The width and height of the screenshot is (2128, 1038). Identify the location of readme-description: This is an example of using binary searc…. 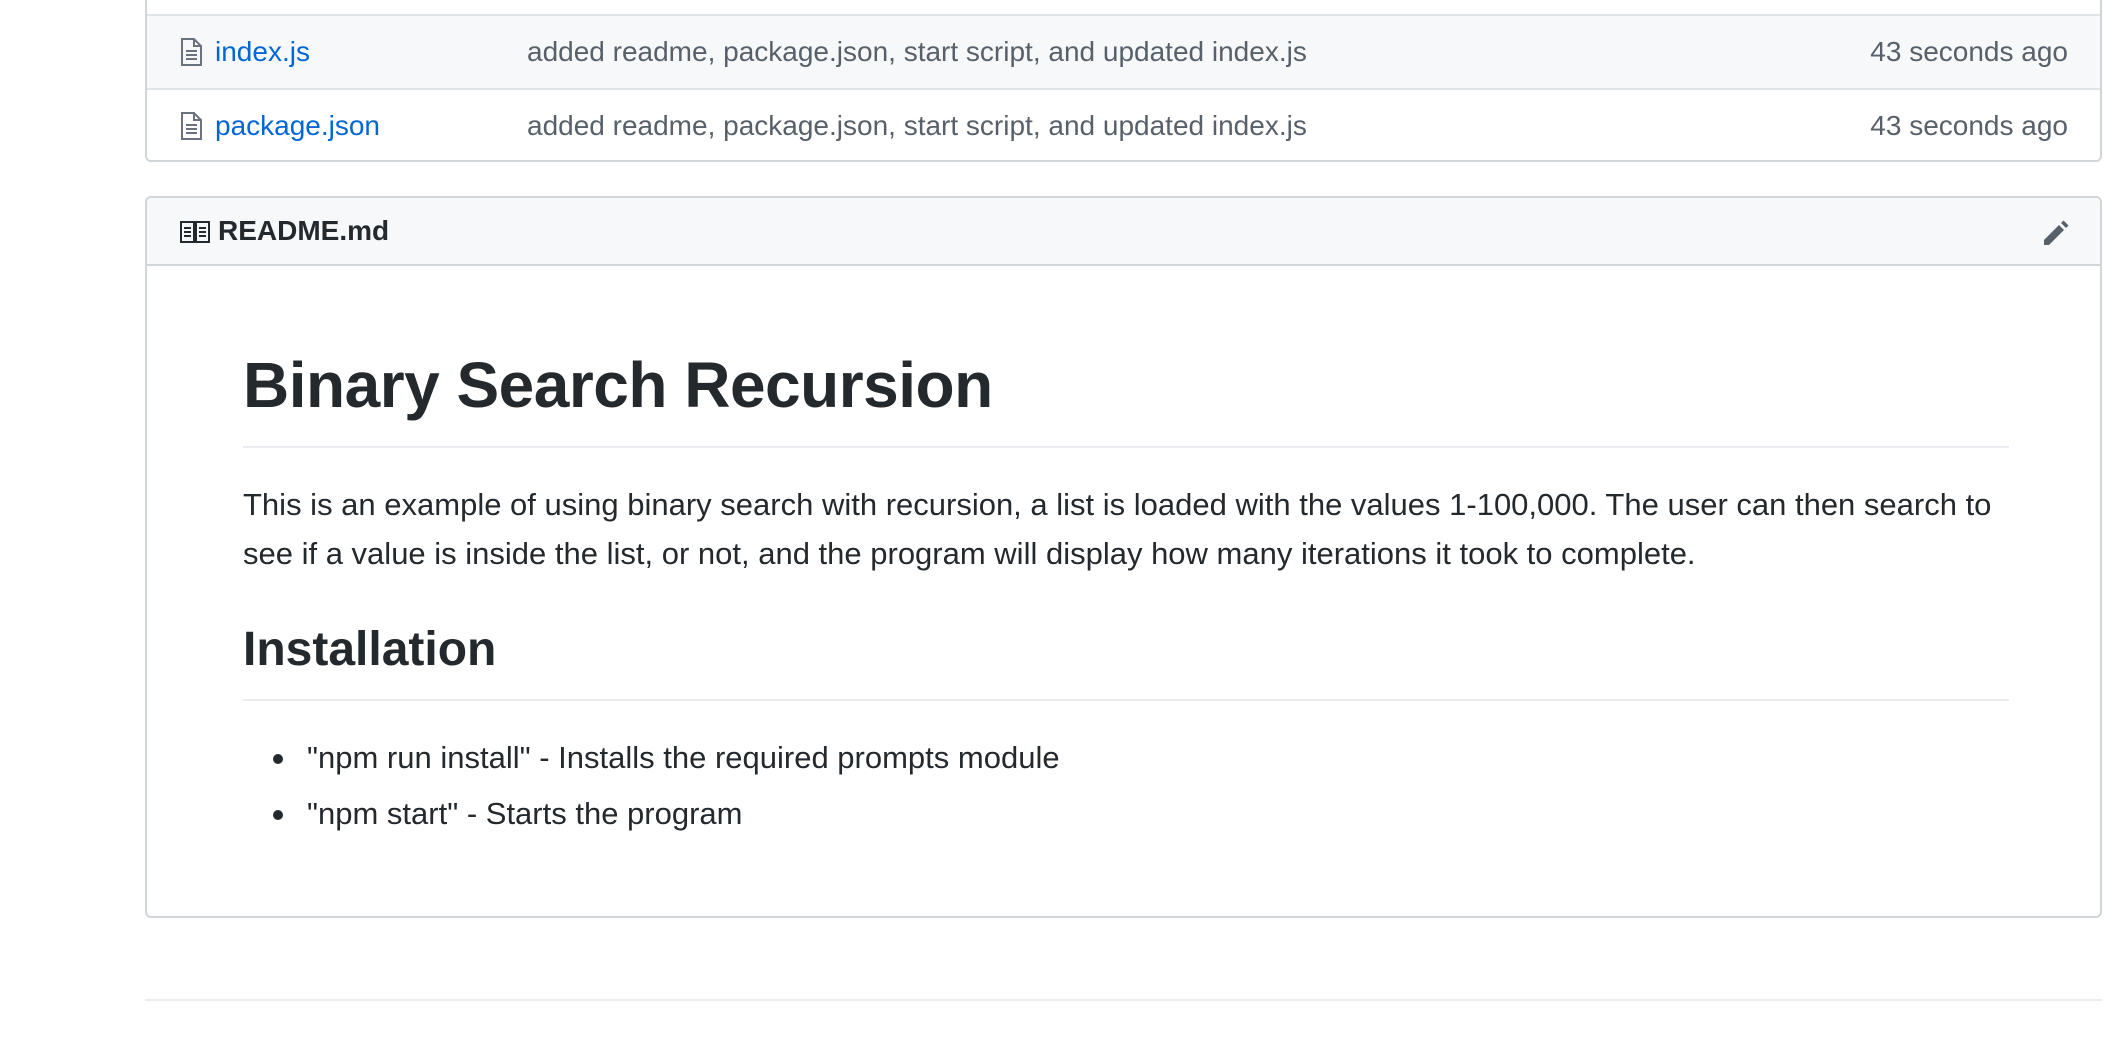
(1117, 529).